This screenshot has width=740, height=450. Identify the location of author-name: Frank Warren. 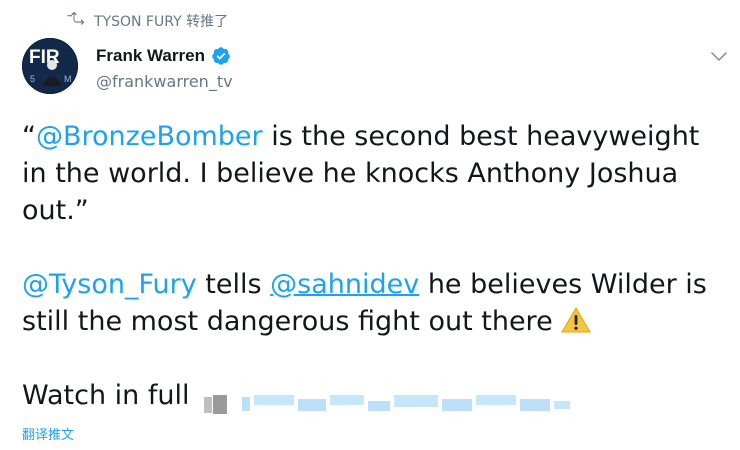
(150, 56).